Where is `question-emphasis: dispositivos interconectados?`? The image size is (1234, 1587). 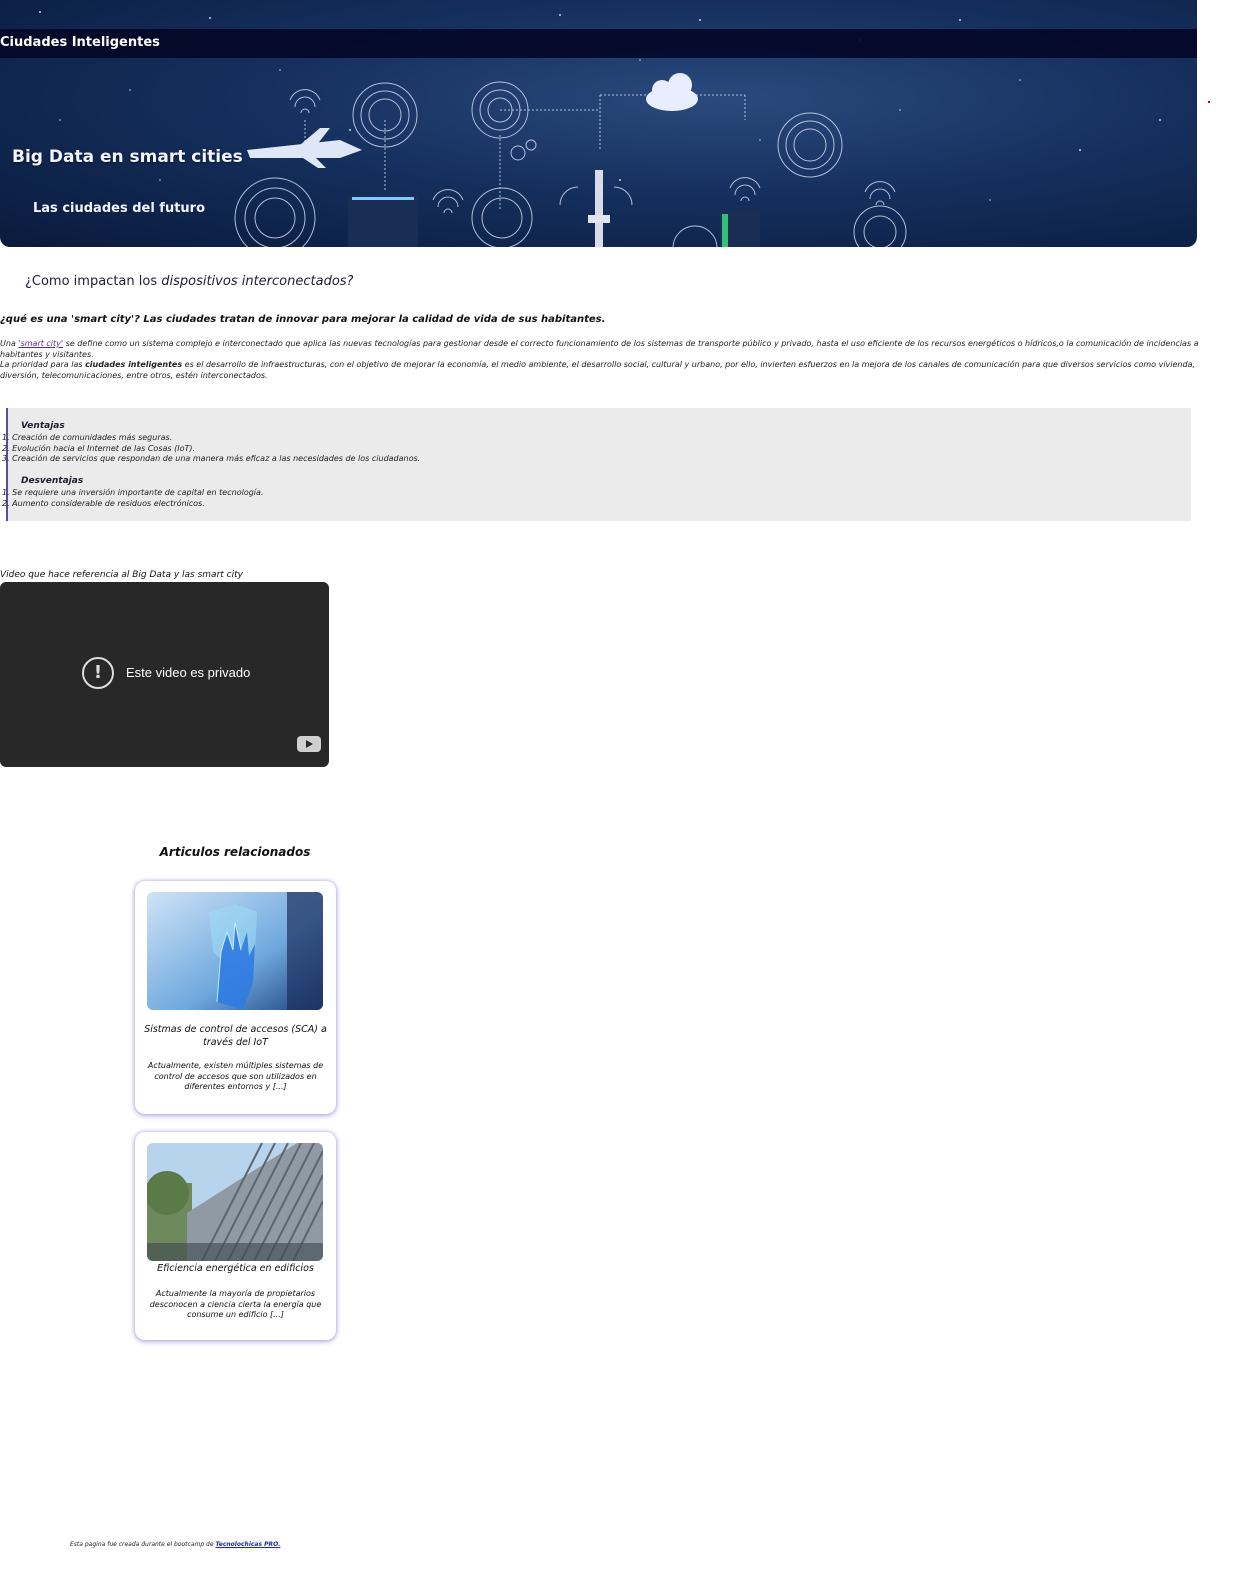
question-emphasis: dispositivos interconectados? is located at coordinates (257, 281).